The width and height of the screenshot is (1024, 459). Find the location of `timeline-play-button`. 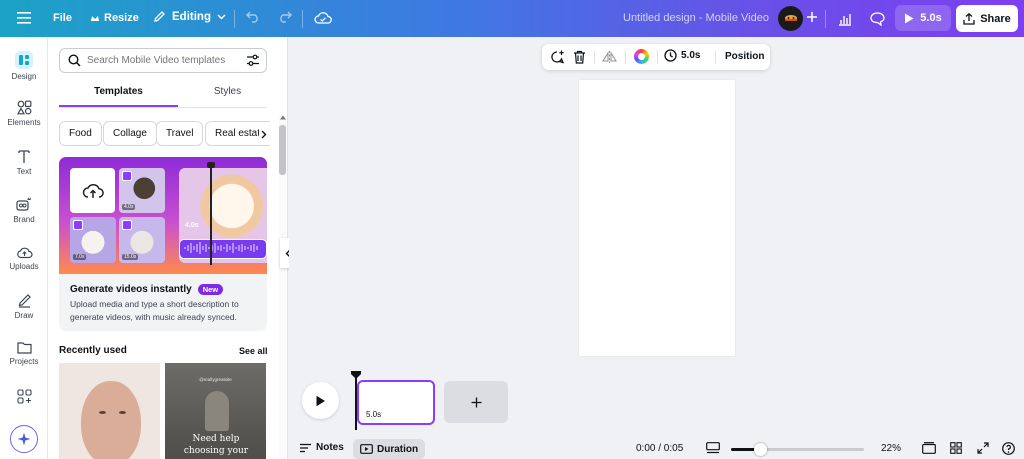

timeline-play-button is located at coordinates (320, 400).